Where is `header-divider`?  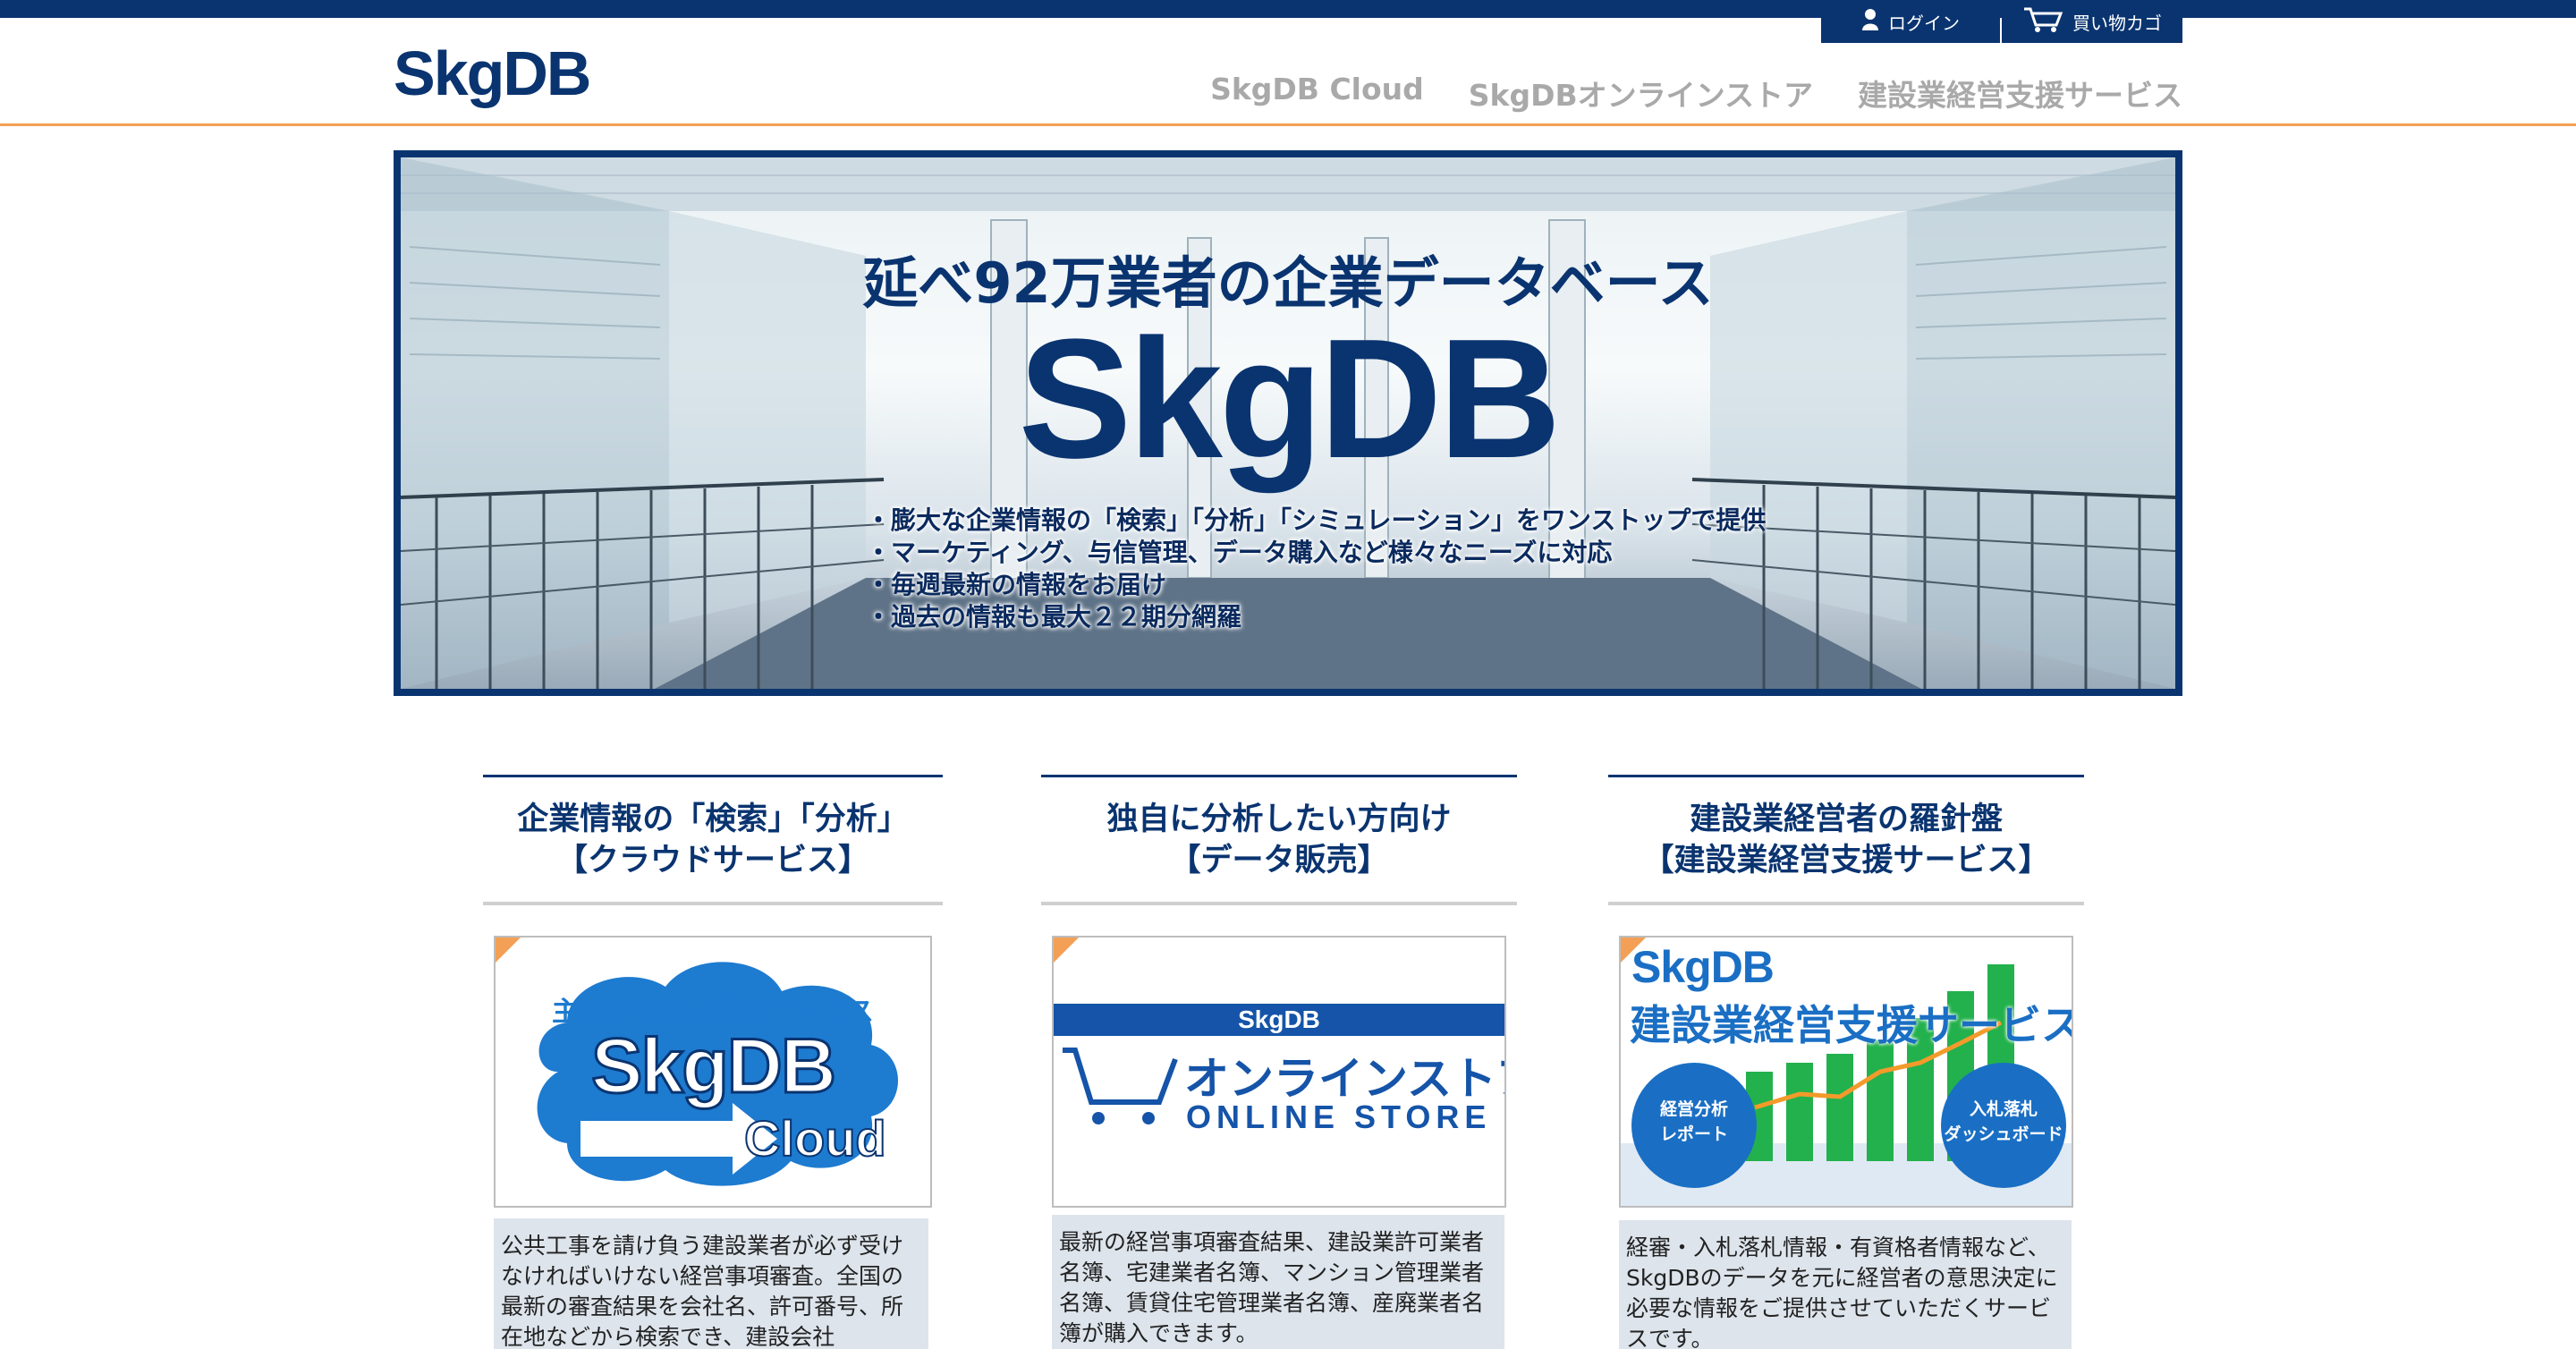 header-divider is located at coordinates (1288, 124).